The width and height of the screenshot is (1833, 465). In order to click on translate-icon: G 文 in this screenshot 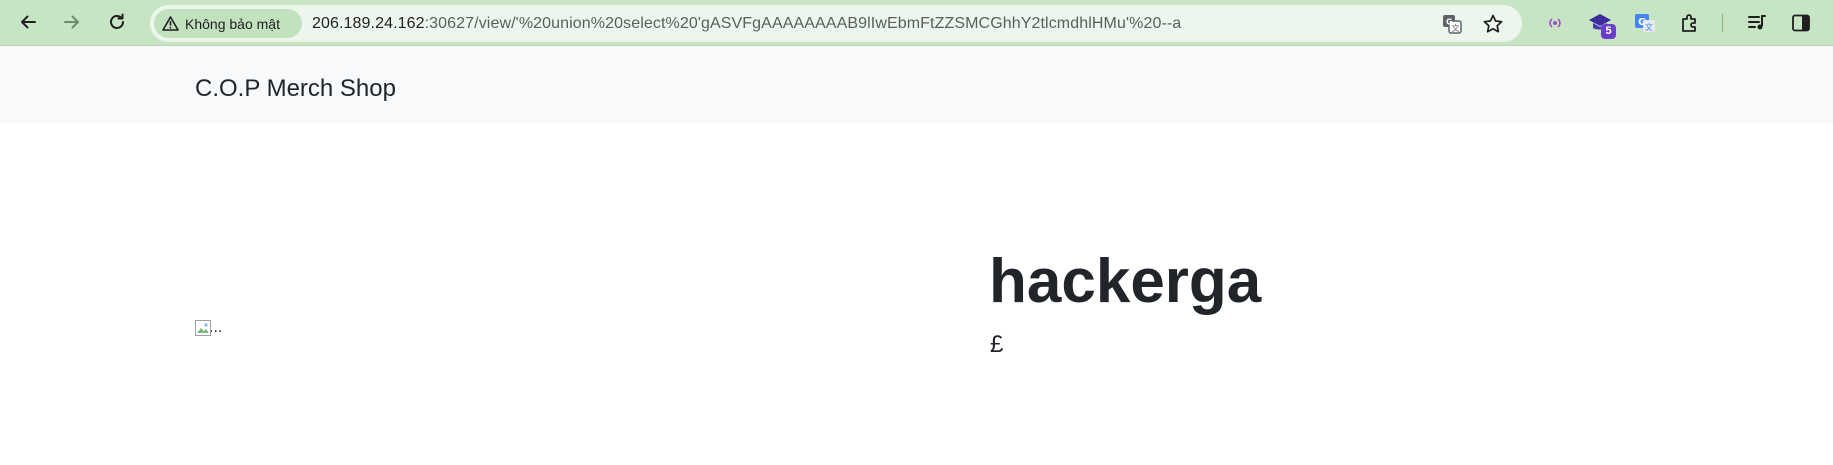, I will do `click(1452, 24)`.